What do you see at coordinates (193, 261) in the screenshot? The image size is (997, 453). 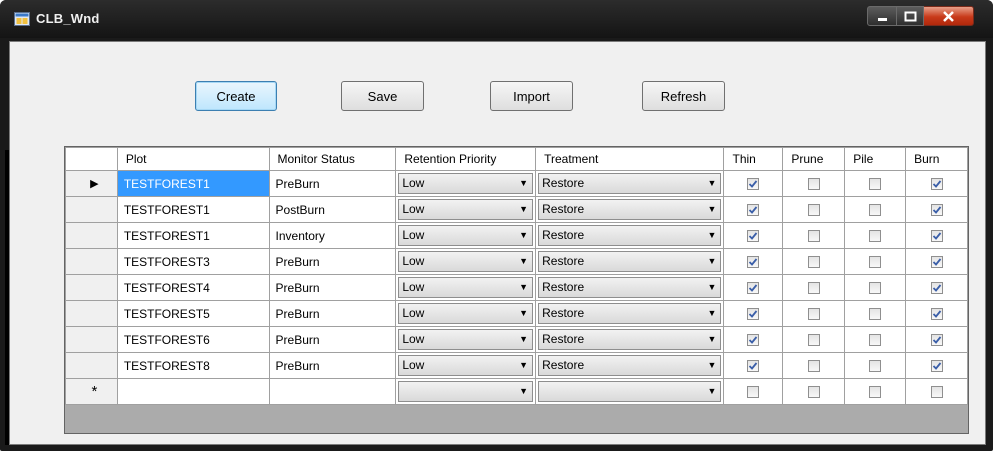 I see `plot-cell: TESTFOREST3` at bounding box center [193, 261].